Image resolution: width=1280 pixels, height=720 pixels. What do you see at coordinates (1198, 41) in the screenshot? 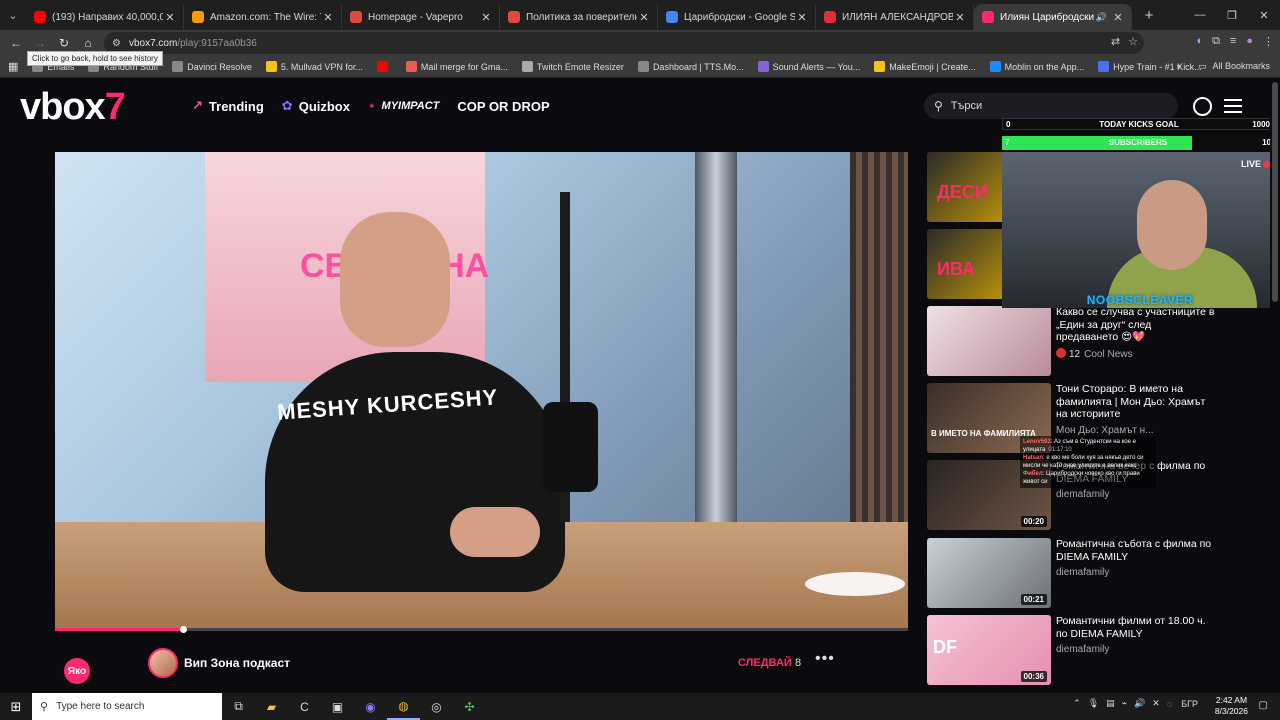
I see `extension-icon: ◖` at bounding box center [1198, 41].